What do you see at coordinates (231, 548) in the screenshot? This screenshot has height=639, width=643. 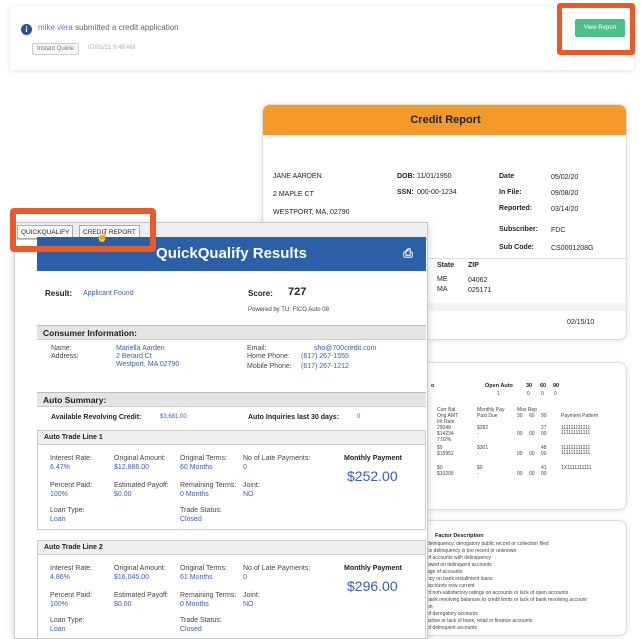 I see `trade-line-title: Auto Trade Line 2` at bounding box center [231, 548].